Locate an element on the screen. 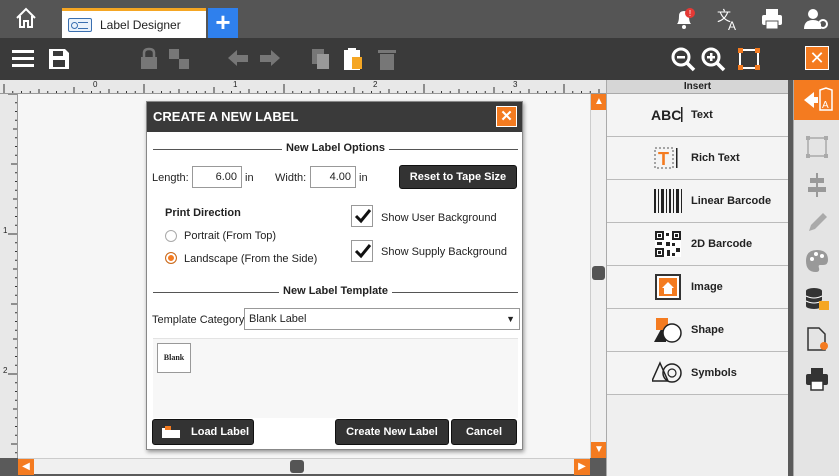 This screenshot has height=476, width=839. pencil-icon is located at coordinates (817, 223).